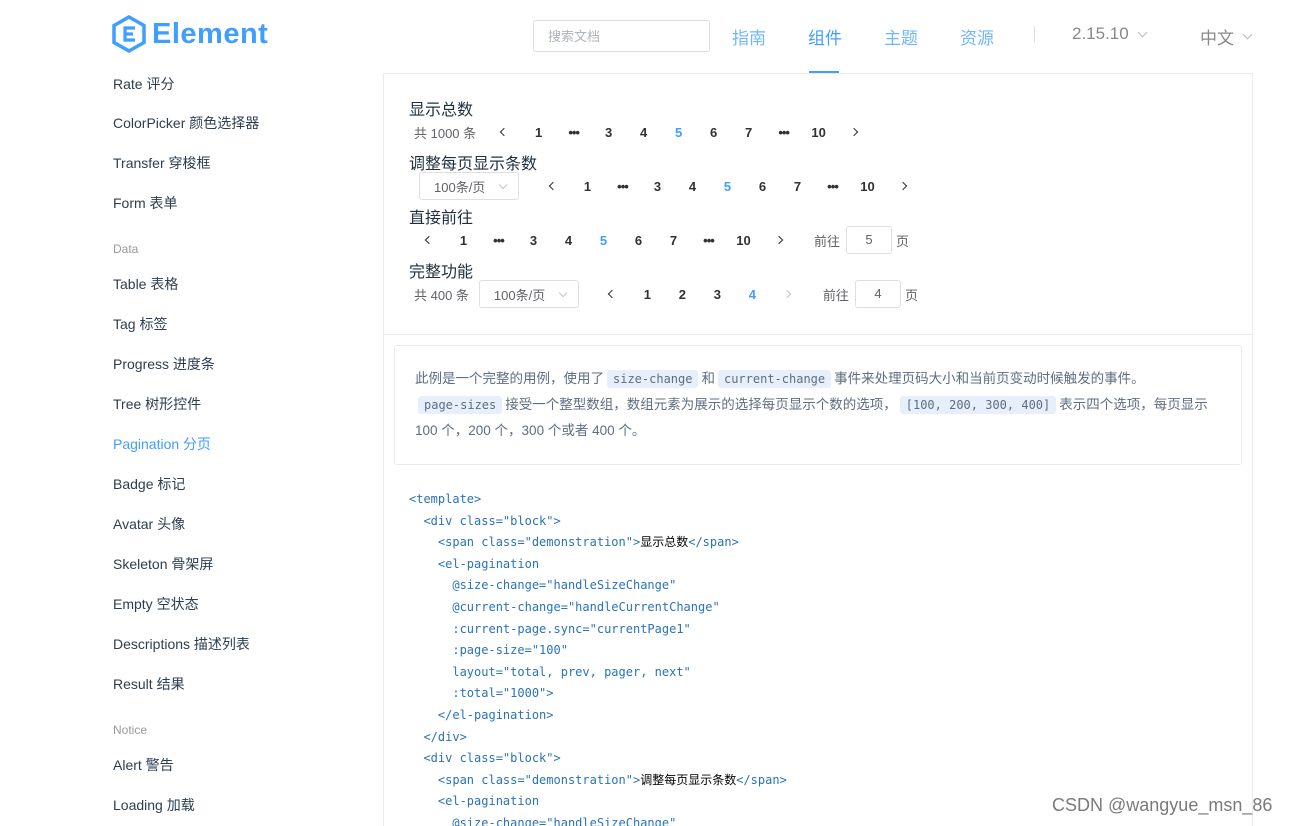  Describe the element at coordinates (682, 294) in the screenshot. I see `page-button: 2` at that location.